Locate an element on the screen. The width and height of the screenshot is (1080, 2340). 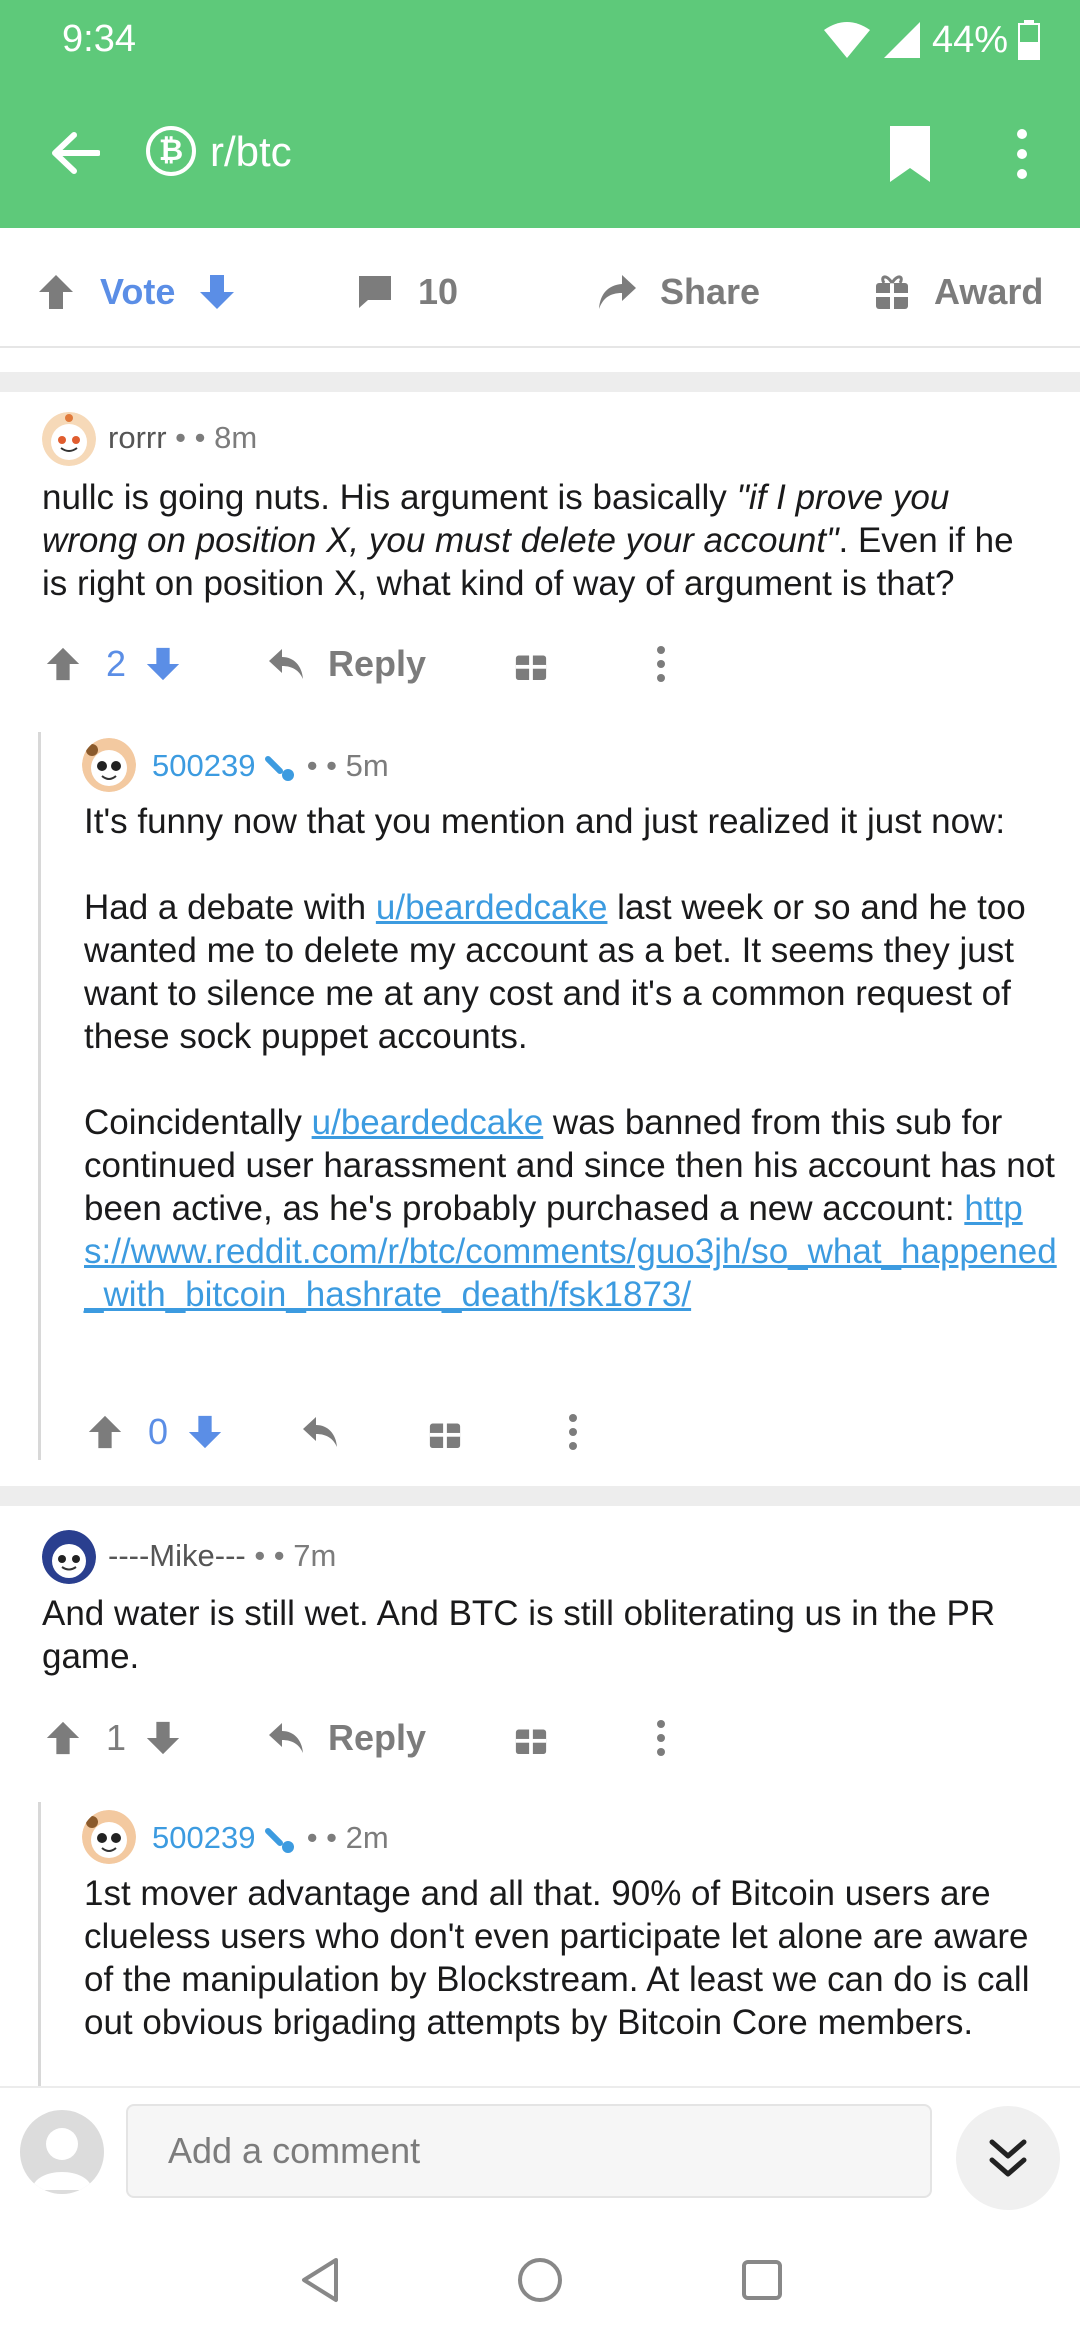
comment-meta: 500239 • • 5m is located at coordinates (270, 765).